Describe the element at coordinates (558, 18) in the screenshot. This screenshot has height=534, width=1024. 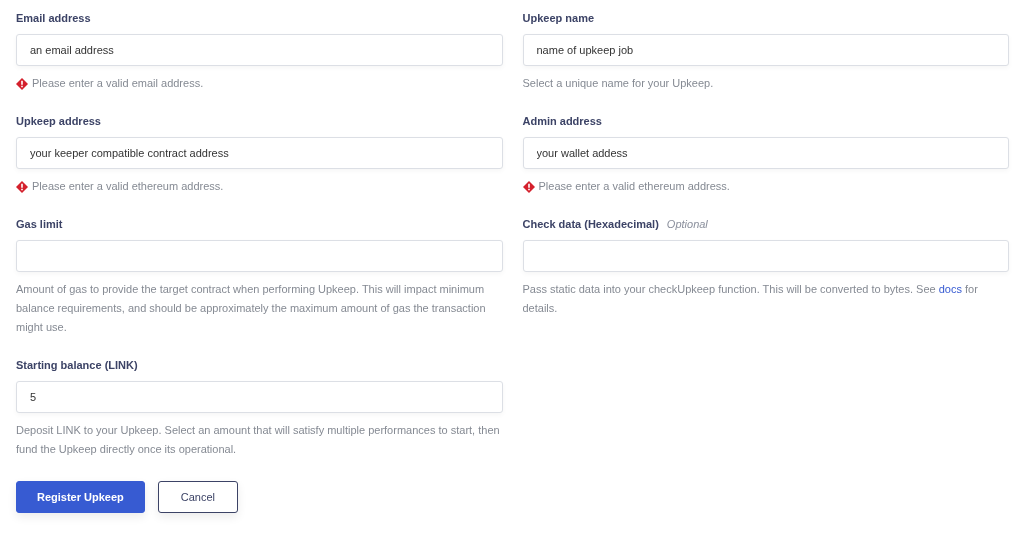
I see `field-label: Upkeep name` at that location.